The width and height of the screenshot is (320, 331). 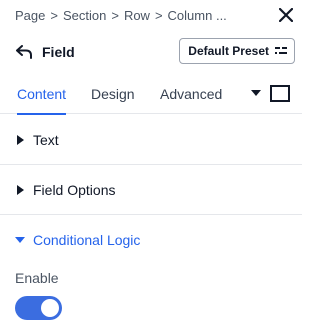 I want to click on default-preset-button: Default Preset, so click(x=237, y=51).